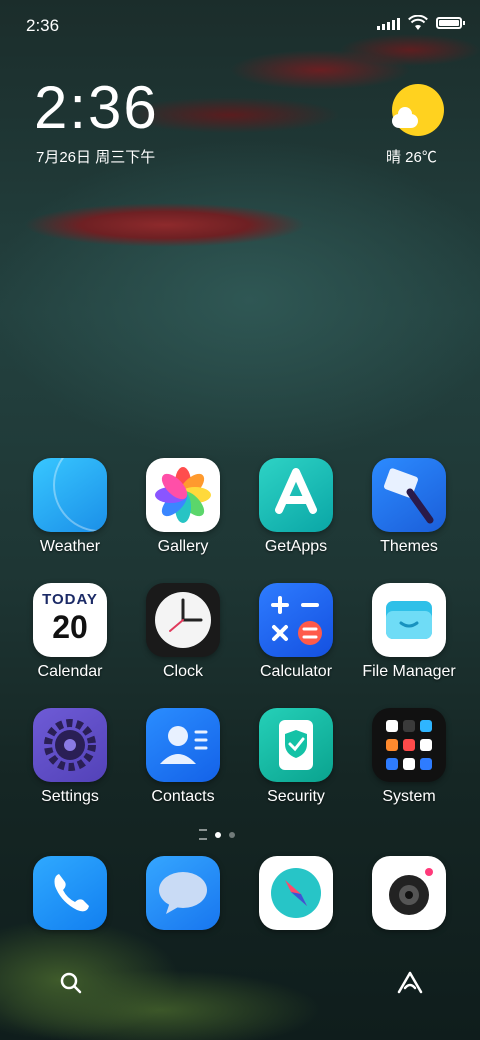 The width and height of the screenshot is (480, 1040). I want to click on app-calendar: TODAY 20 Calendar, so click(70, 632).